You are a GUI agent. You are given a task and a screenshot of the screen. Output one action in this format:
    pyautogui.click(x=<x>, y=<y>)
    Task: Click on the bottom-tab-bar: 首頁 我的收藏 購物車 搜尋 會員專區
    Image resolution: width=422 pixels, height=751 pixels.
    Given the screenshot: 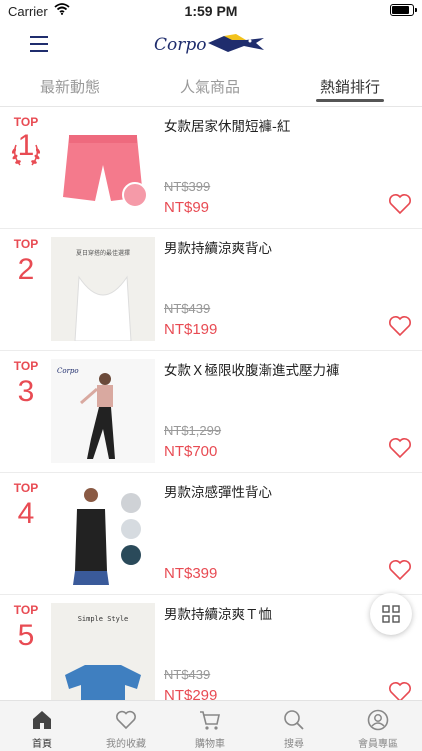 What is the action you would take?
    pyautogui.click(x=211, y=725)
    